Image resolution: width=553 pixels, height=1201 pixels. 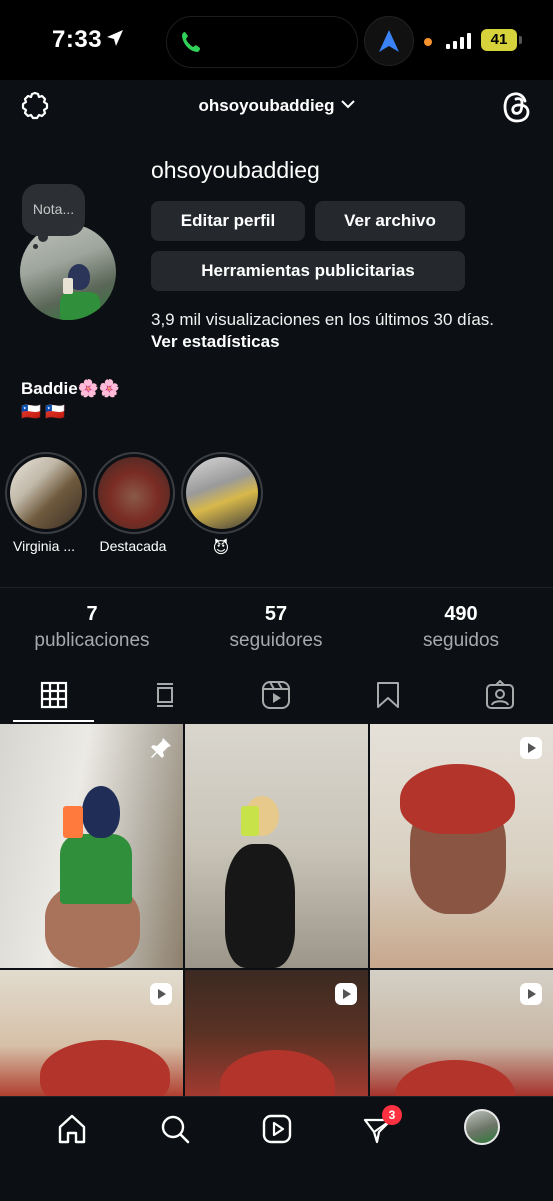 I want to click on location-arrow-icon, so click(x=115, y=38).